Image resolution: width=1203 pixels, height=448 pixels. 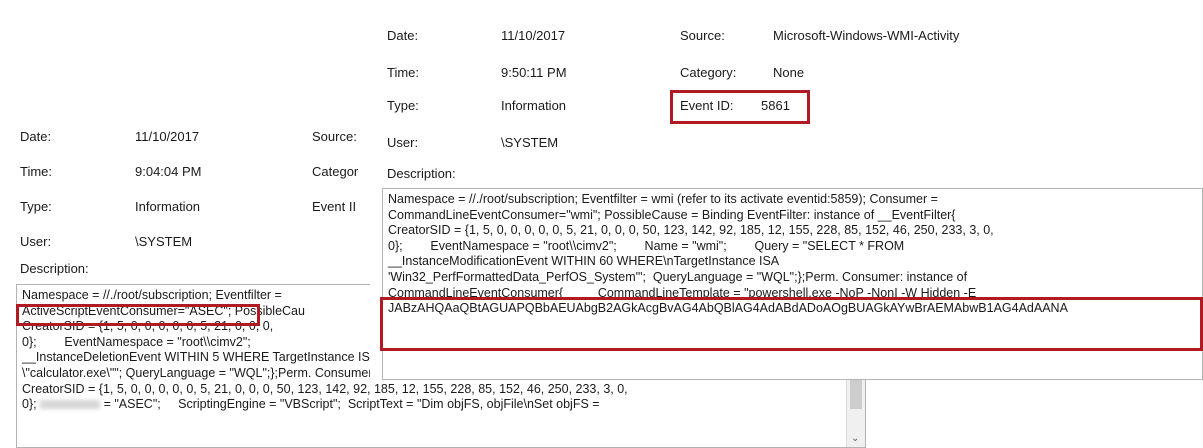 What do you see at coordinates (866, 35) in the screenshot?
I see `source-value: Microsoft-Windows-WMI-Activity` at bounding box center [866, 35].